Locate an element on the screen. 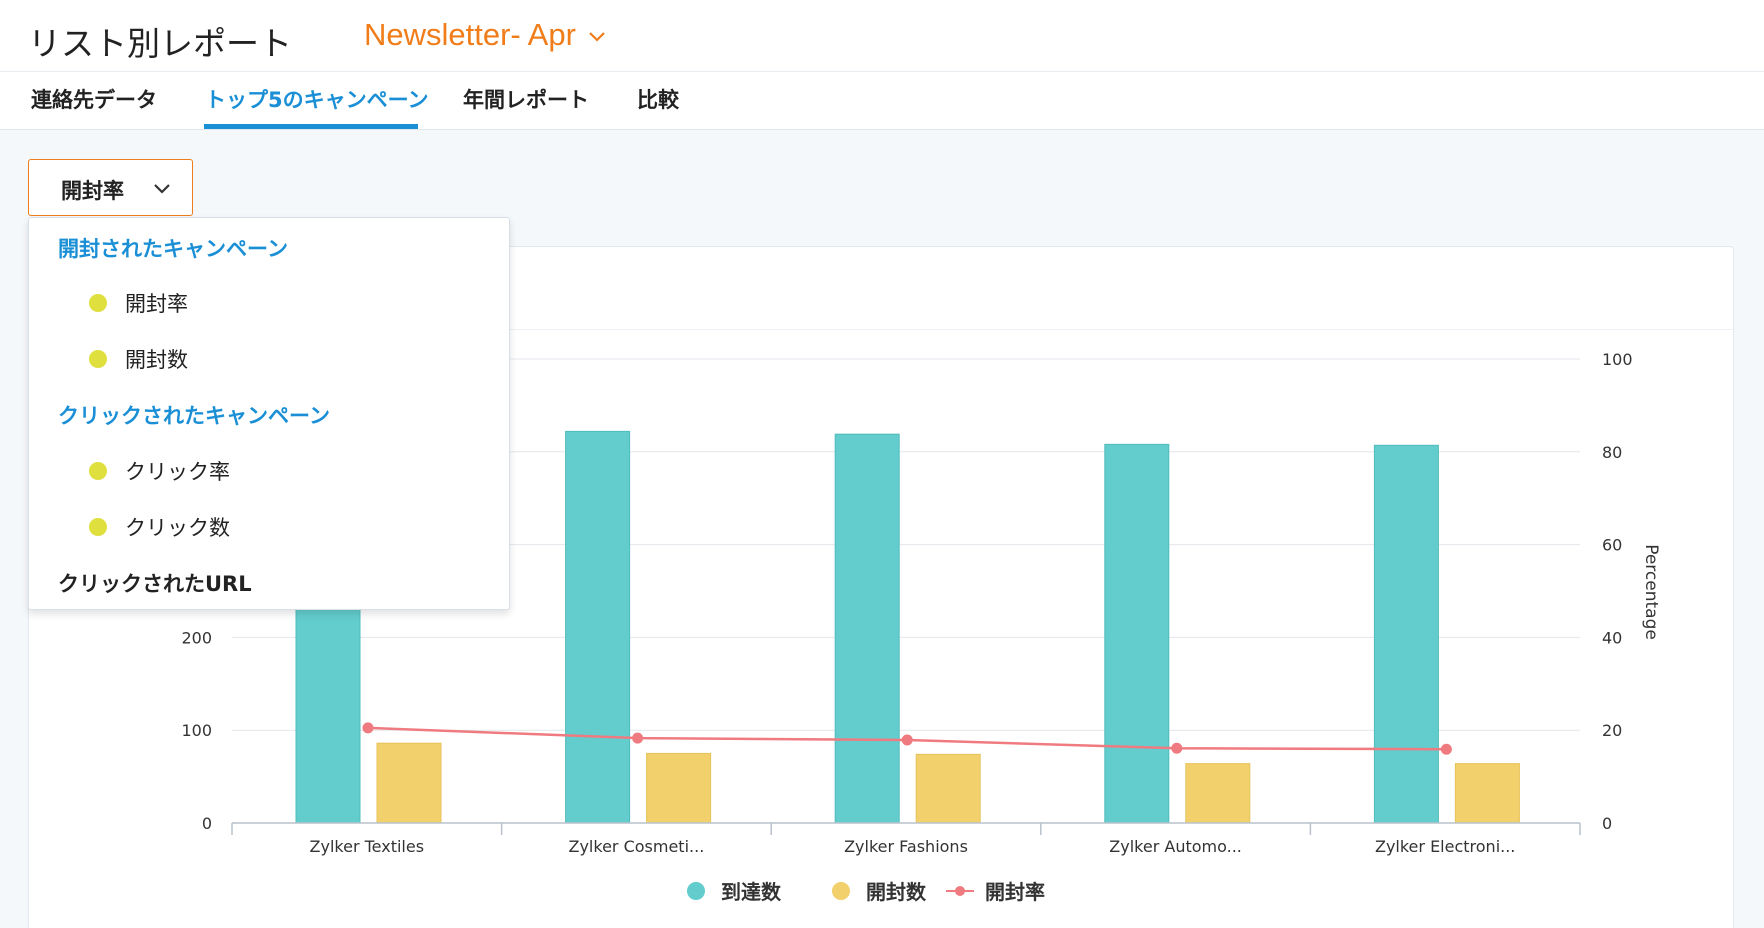 This screenshot has height=928, width=1764. menu-item-label: 開封率 is located at coordinates (156, 304).